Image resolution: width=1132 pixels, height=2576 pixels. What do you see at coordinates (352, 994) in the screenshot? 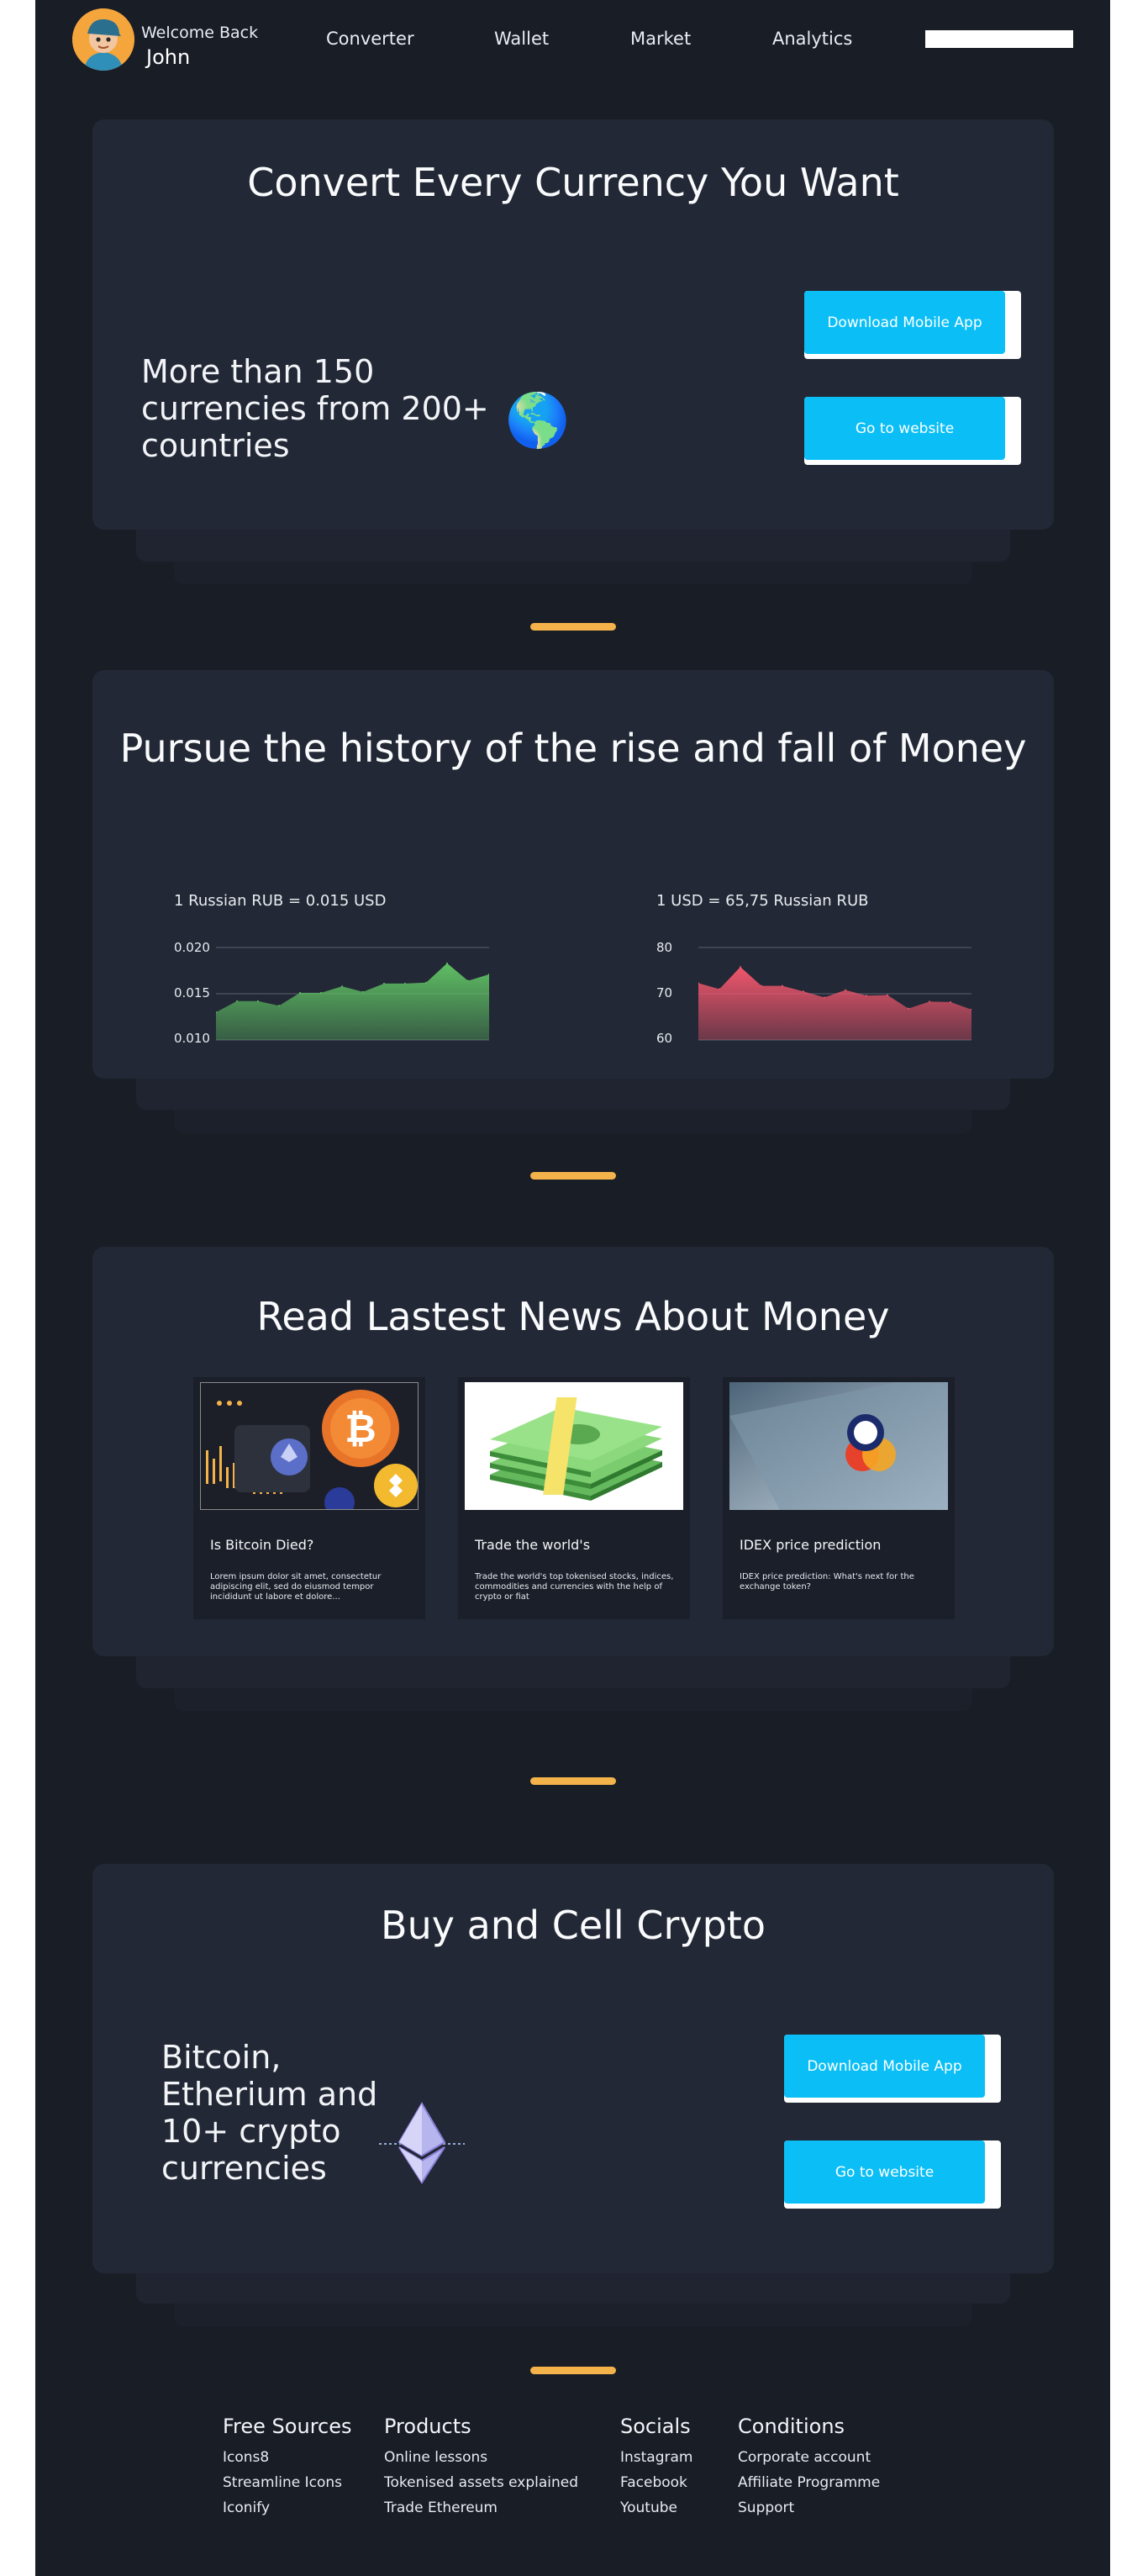
I see `chart-rub-usd` at bounding box center [352, 994].